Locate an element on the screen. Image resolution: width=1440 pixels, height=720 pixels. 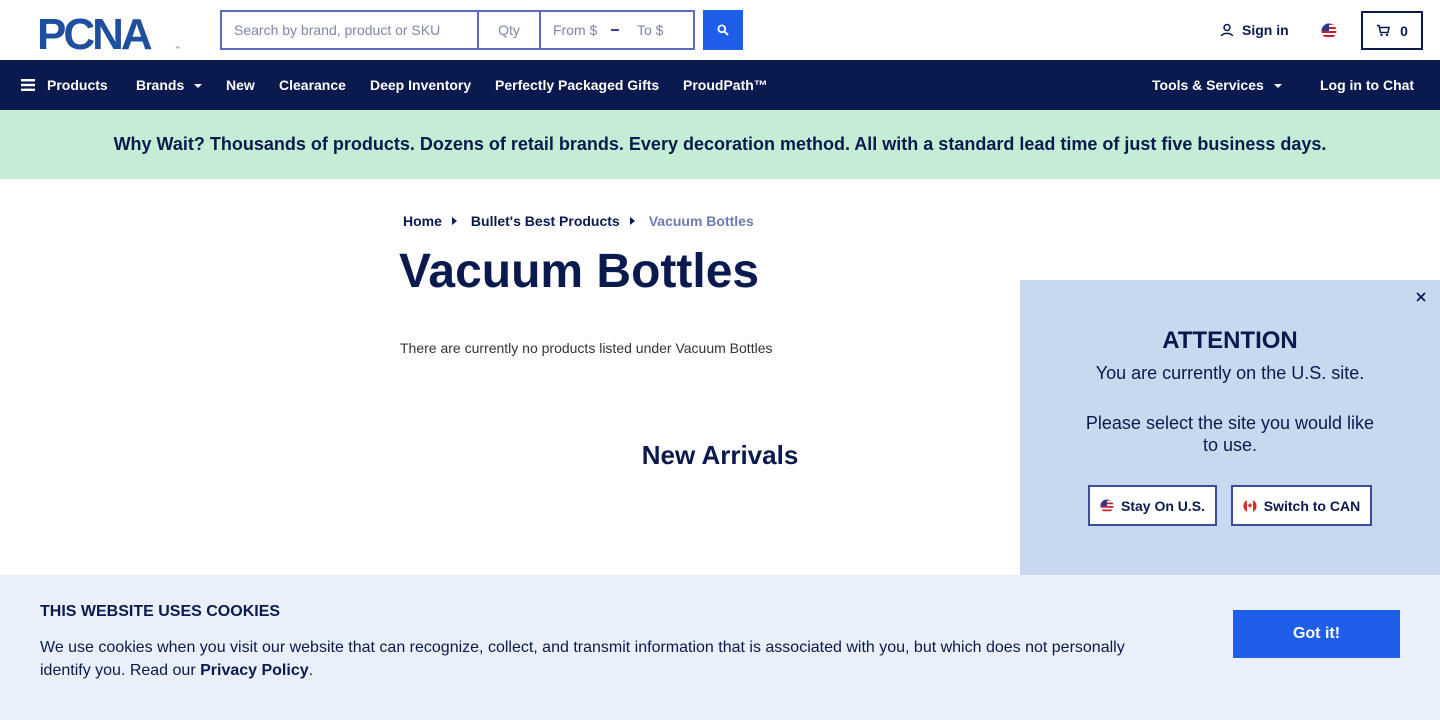
nav-perfectly-packaged-gifts: Perfectly Packaged Gifts is located at coordinates (577, 85).